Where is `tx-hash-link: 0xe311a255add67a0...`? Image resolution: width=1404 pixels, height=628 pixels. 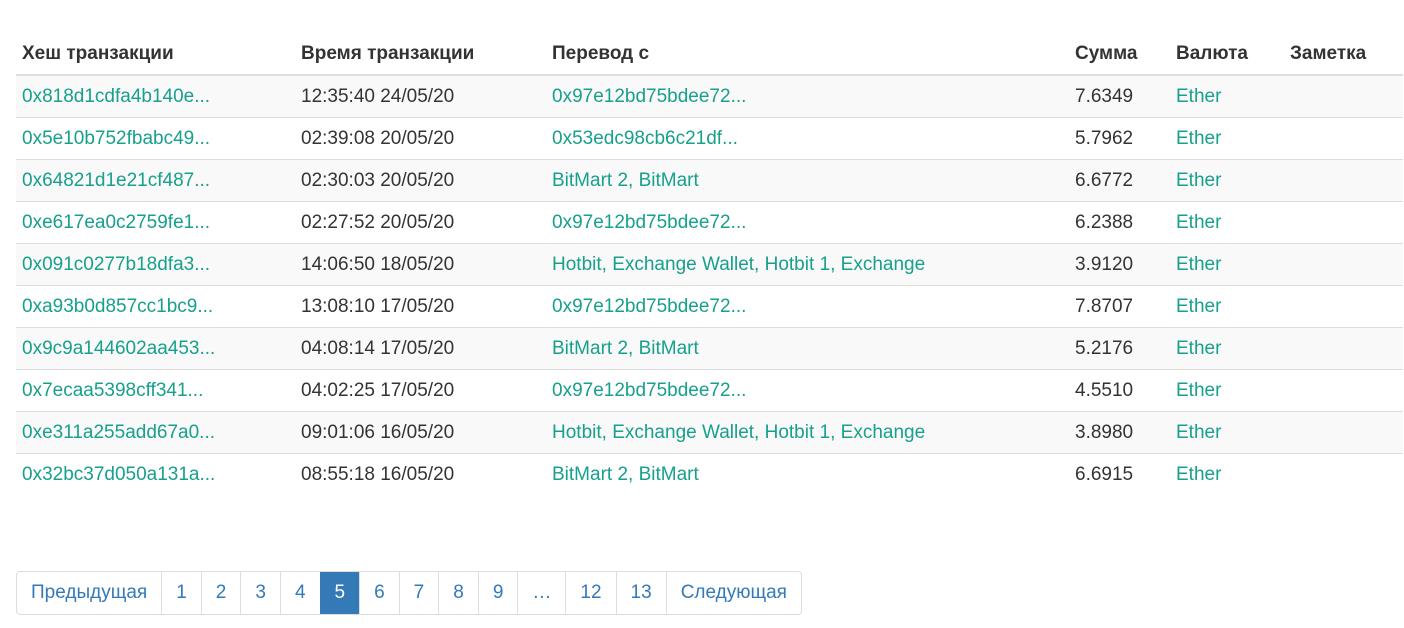 tx-hash-link: 0xe311a255add67a0... is located at coordinates (118, 432).